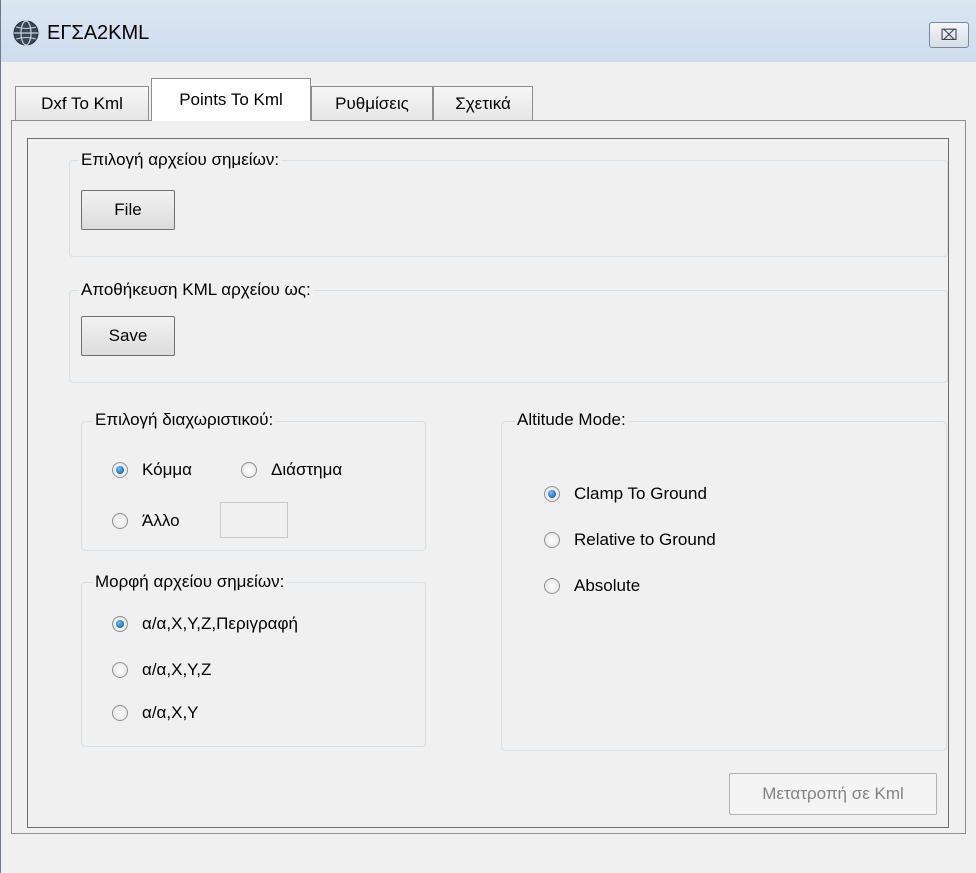 This screenshot has width=976, height=873. I want to click on close-button: ⌧, so click(949, 35).